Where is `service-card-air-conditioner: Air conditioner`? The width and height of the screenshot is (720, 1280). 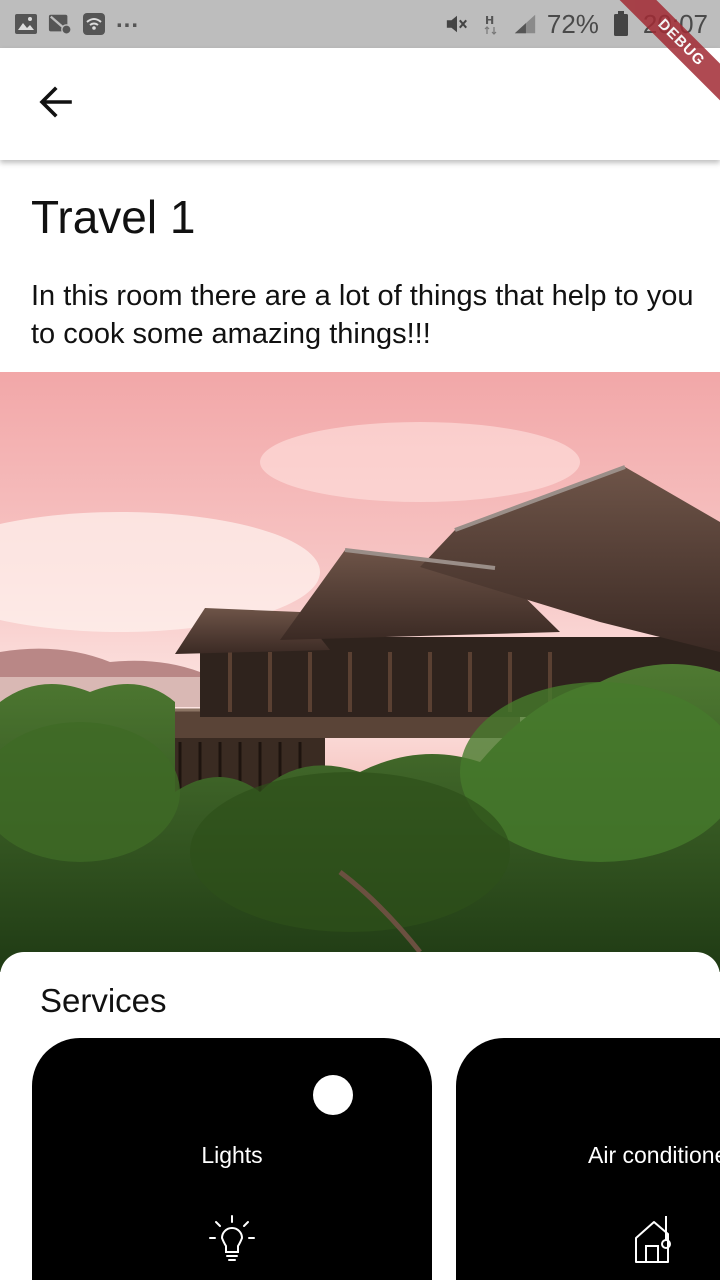 service-card-air-conditioner: Air conditioner is located at coordinates (588, 1159).